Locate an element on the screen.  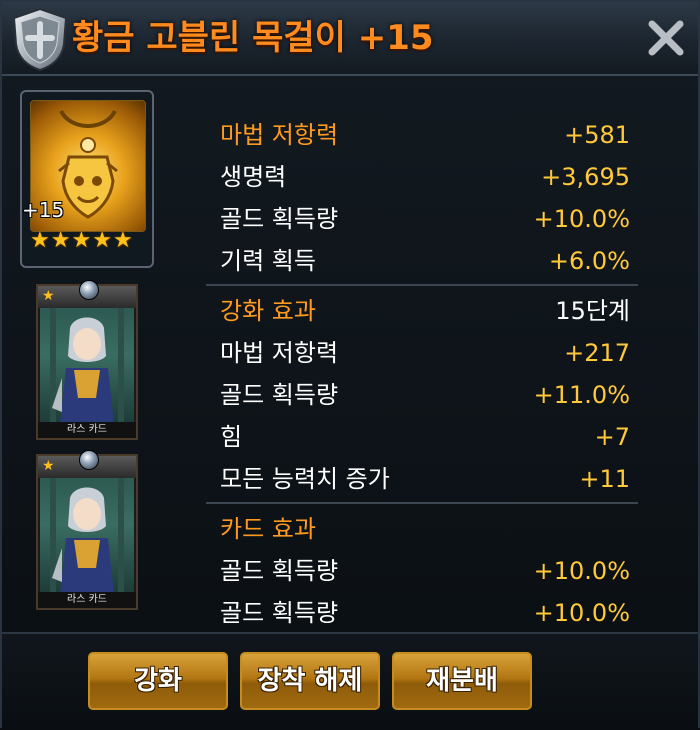
stat-label: 모든 능력치 증가 is located at coordinates (305, 479).